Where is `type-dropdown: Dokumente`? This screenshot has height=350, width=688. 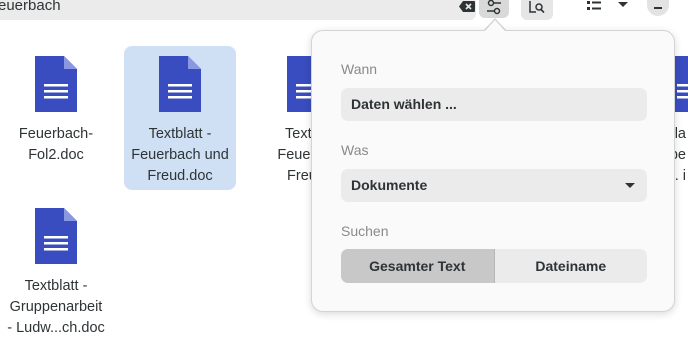 type-dropdown: Dokumente is located at coordinates (494, 185).